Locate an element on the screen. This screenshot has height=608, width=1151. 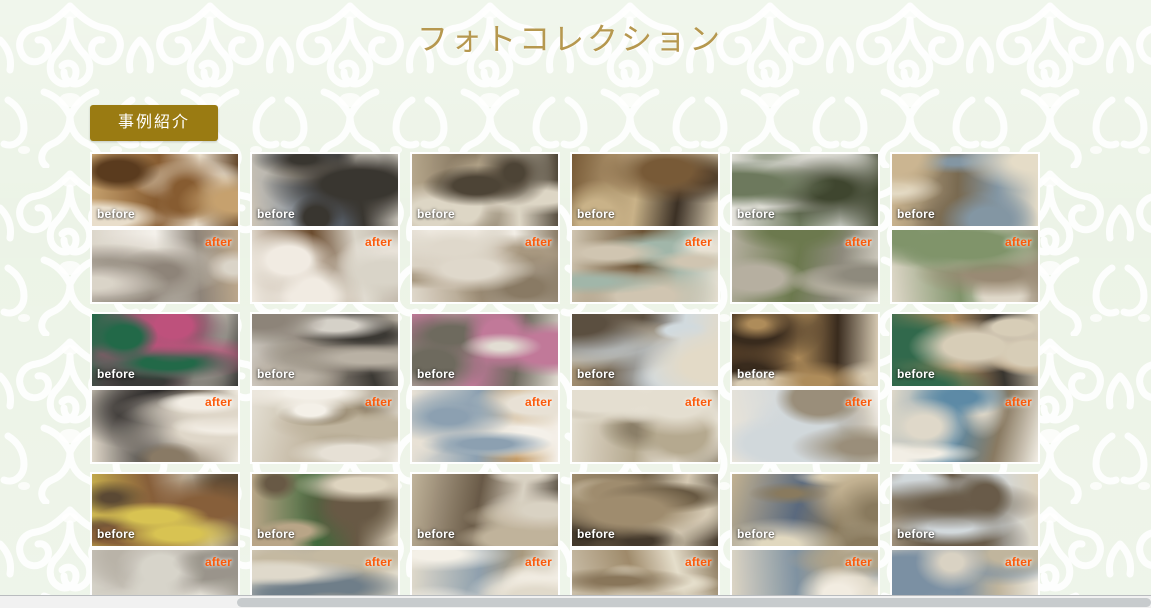
page-title: フォトコレクション is located at coordinates (570, 39).